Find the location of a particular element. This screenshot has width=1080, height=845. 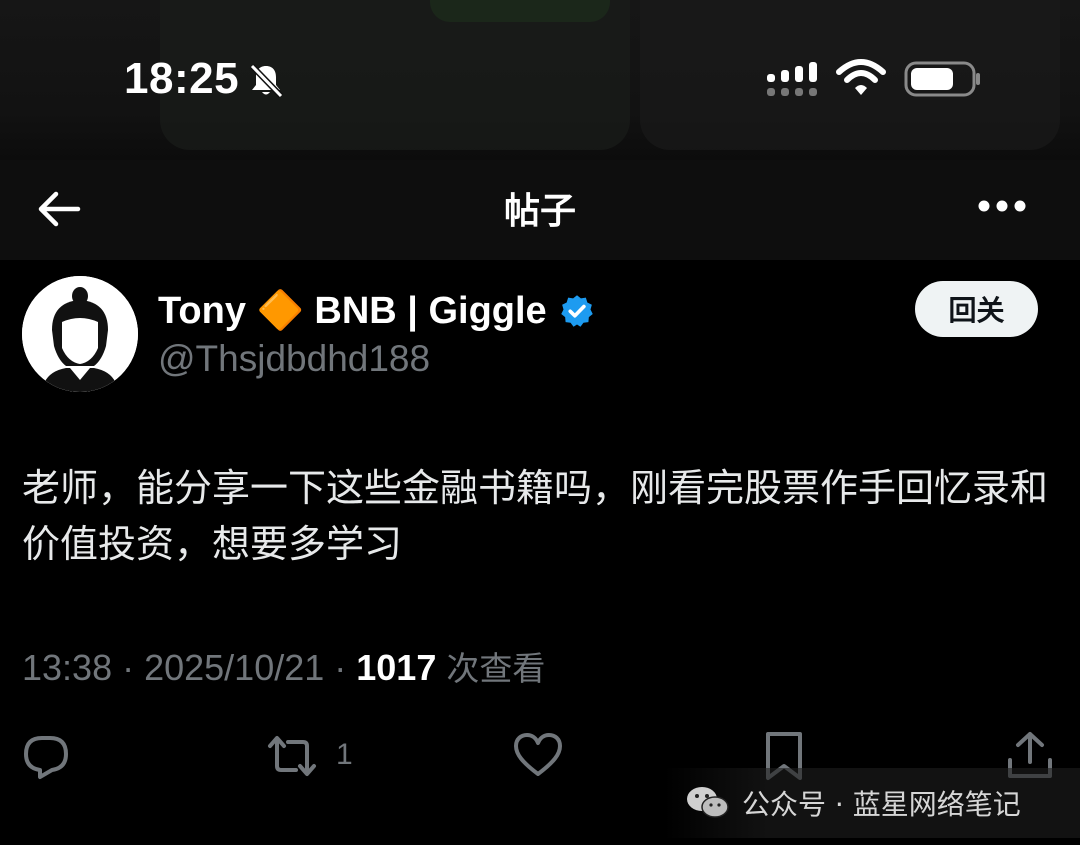

nav-bar: 帖子 is located at coordinates (540, 210).